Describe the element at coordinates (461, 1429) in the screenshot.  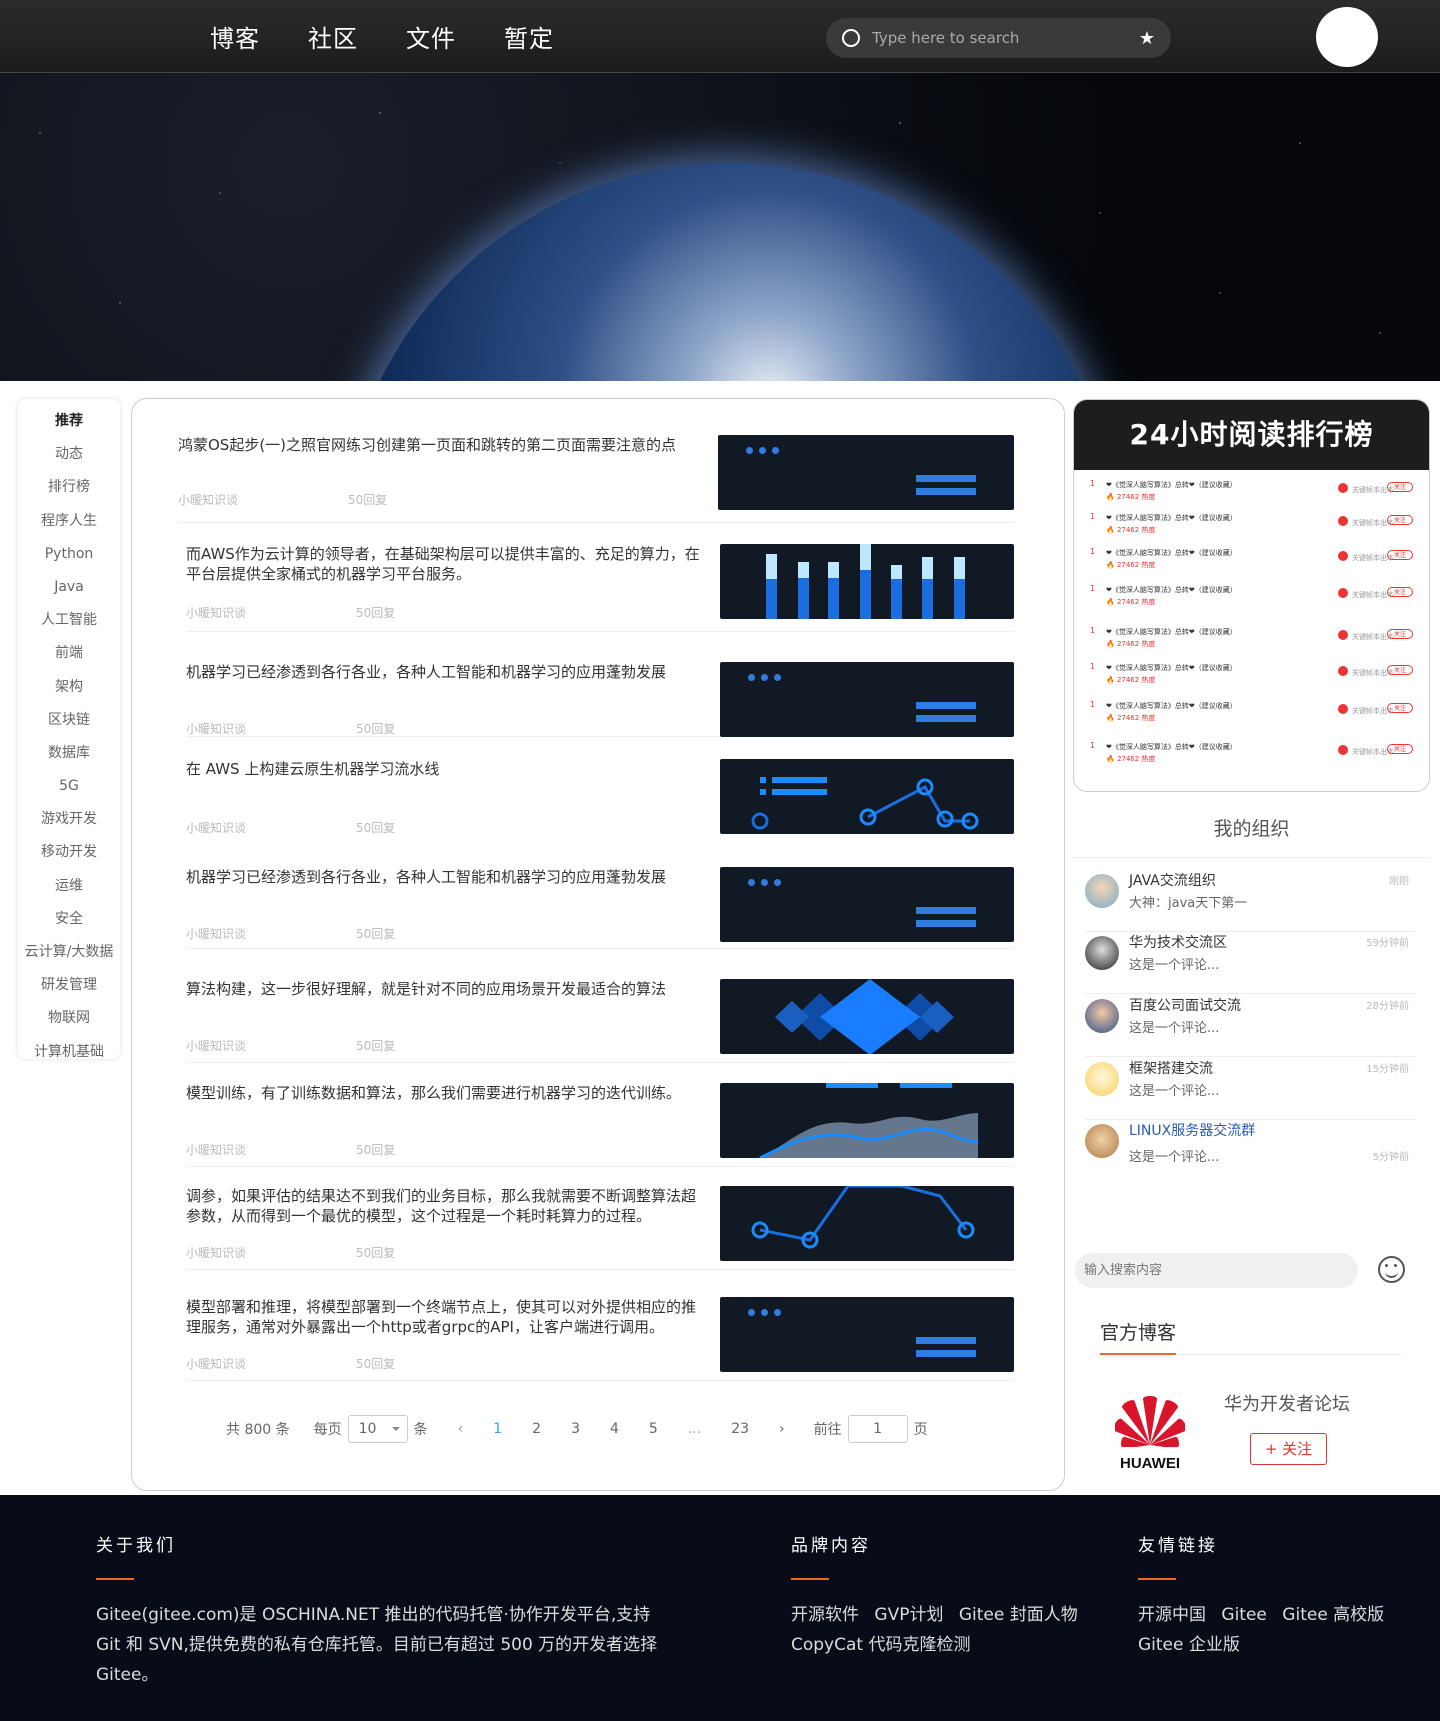
I see `prev-page-button: ‹` at that location.